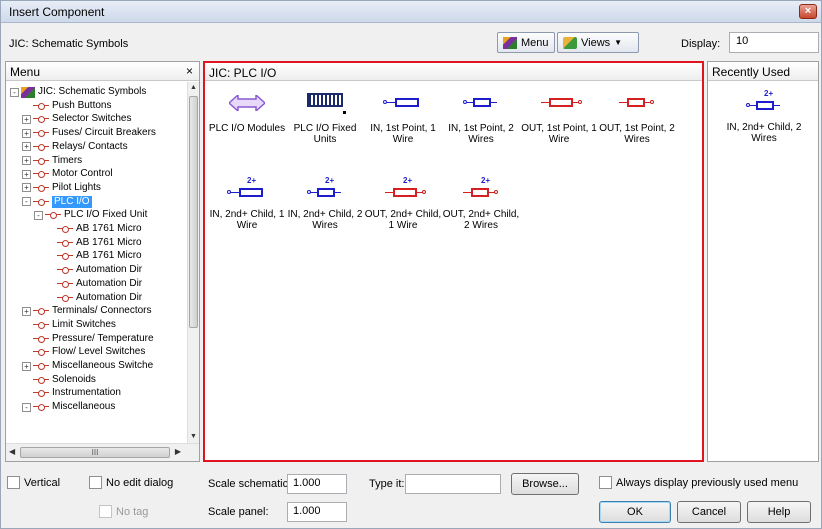 The image size is (822, 529). I want to click on hscroll-thumb: III, so click(95, 452).